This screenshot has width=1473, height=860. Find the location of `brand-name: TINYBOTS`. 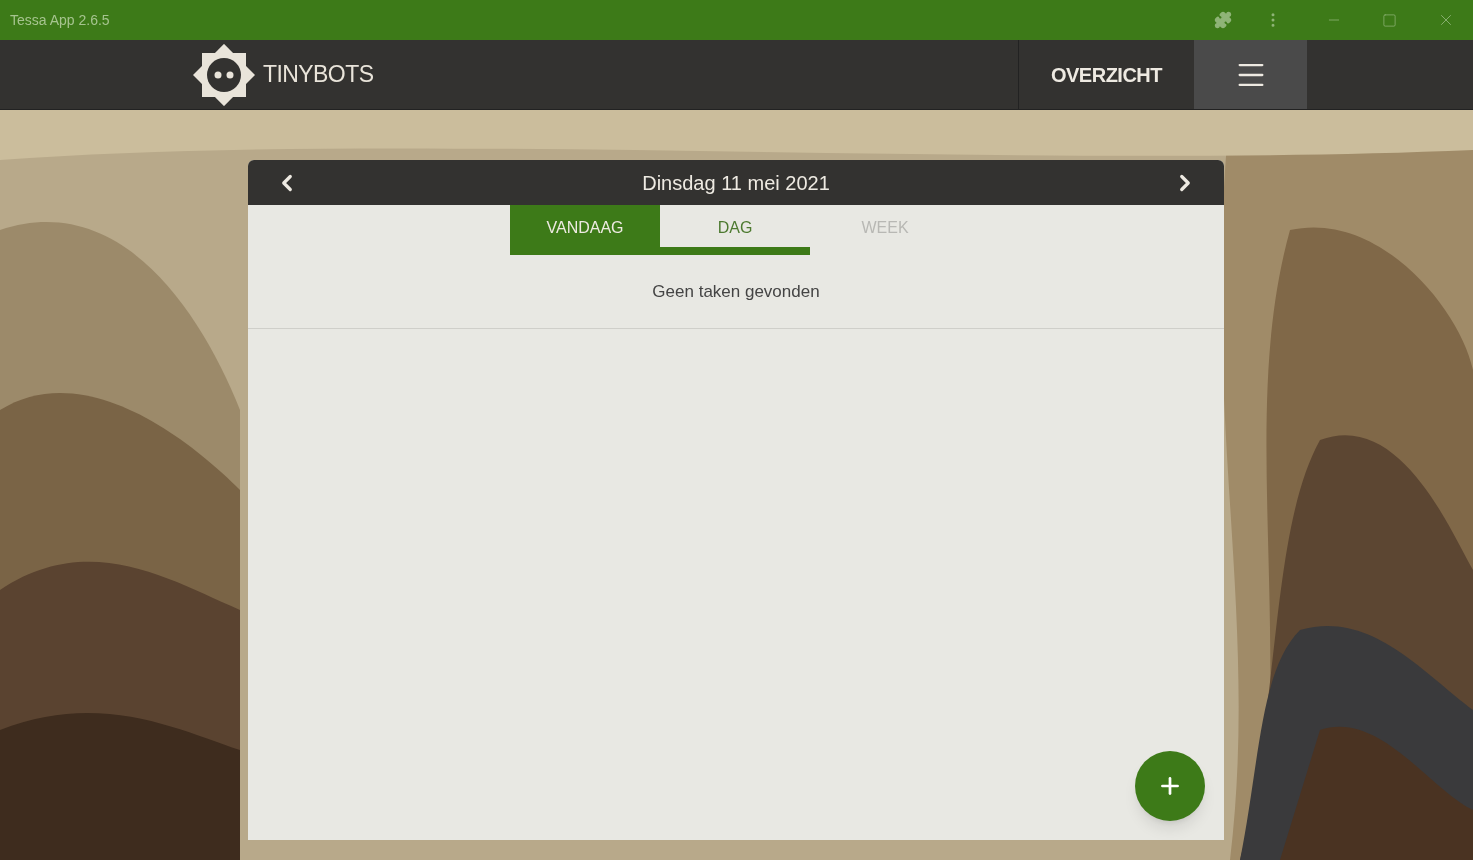

brand-name: TINYBOTS is located at coordinates (318, 75).